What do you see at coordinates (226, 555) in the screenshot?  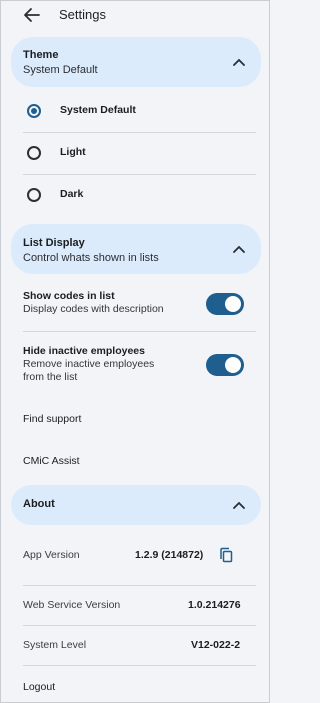 I see `copy-icon` at bounding box center [226, 555].